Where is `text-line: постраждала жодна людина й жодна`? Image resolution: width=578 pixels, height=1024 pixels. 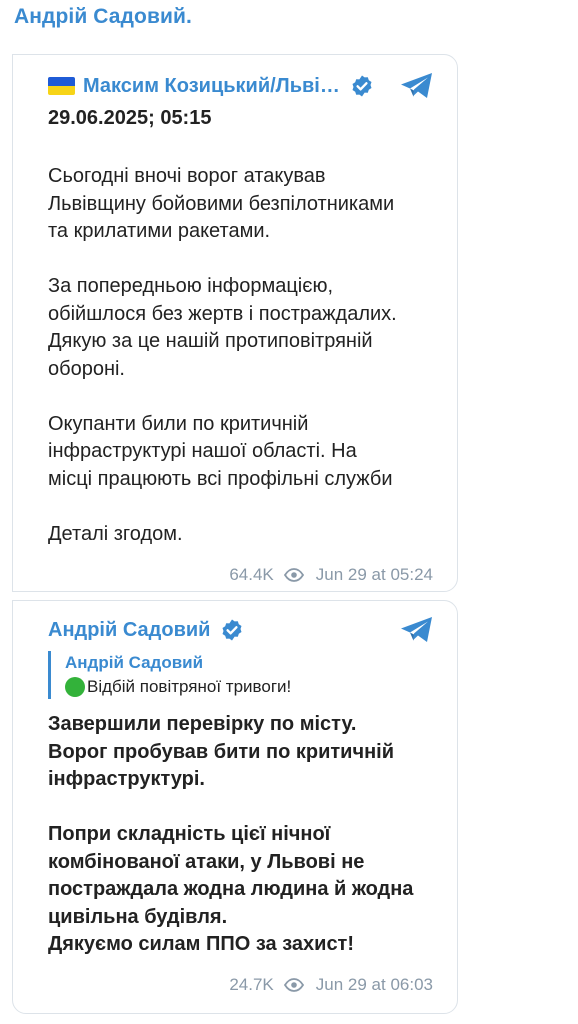
text-line: постраждала жодна людина й жодна is located at coordinates (231, 889).